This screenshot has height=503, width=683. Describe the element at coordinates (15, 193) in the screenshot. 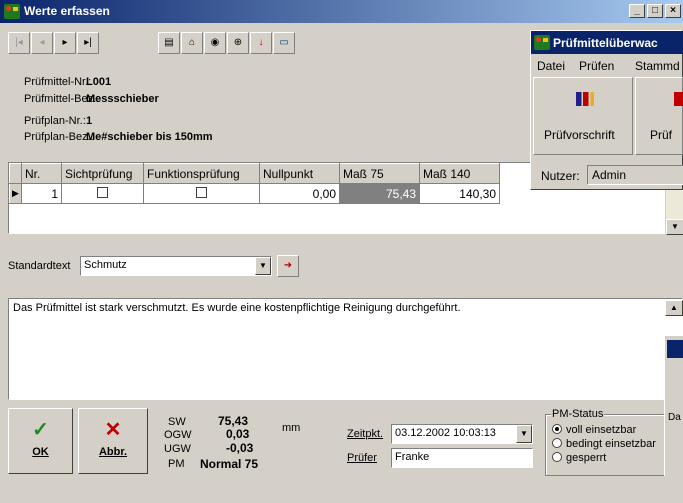

I see `row-indicator-icon: ▶` at that location.